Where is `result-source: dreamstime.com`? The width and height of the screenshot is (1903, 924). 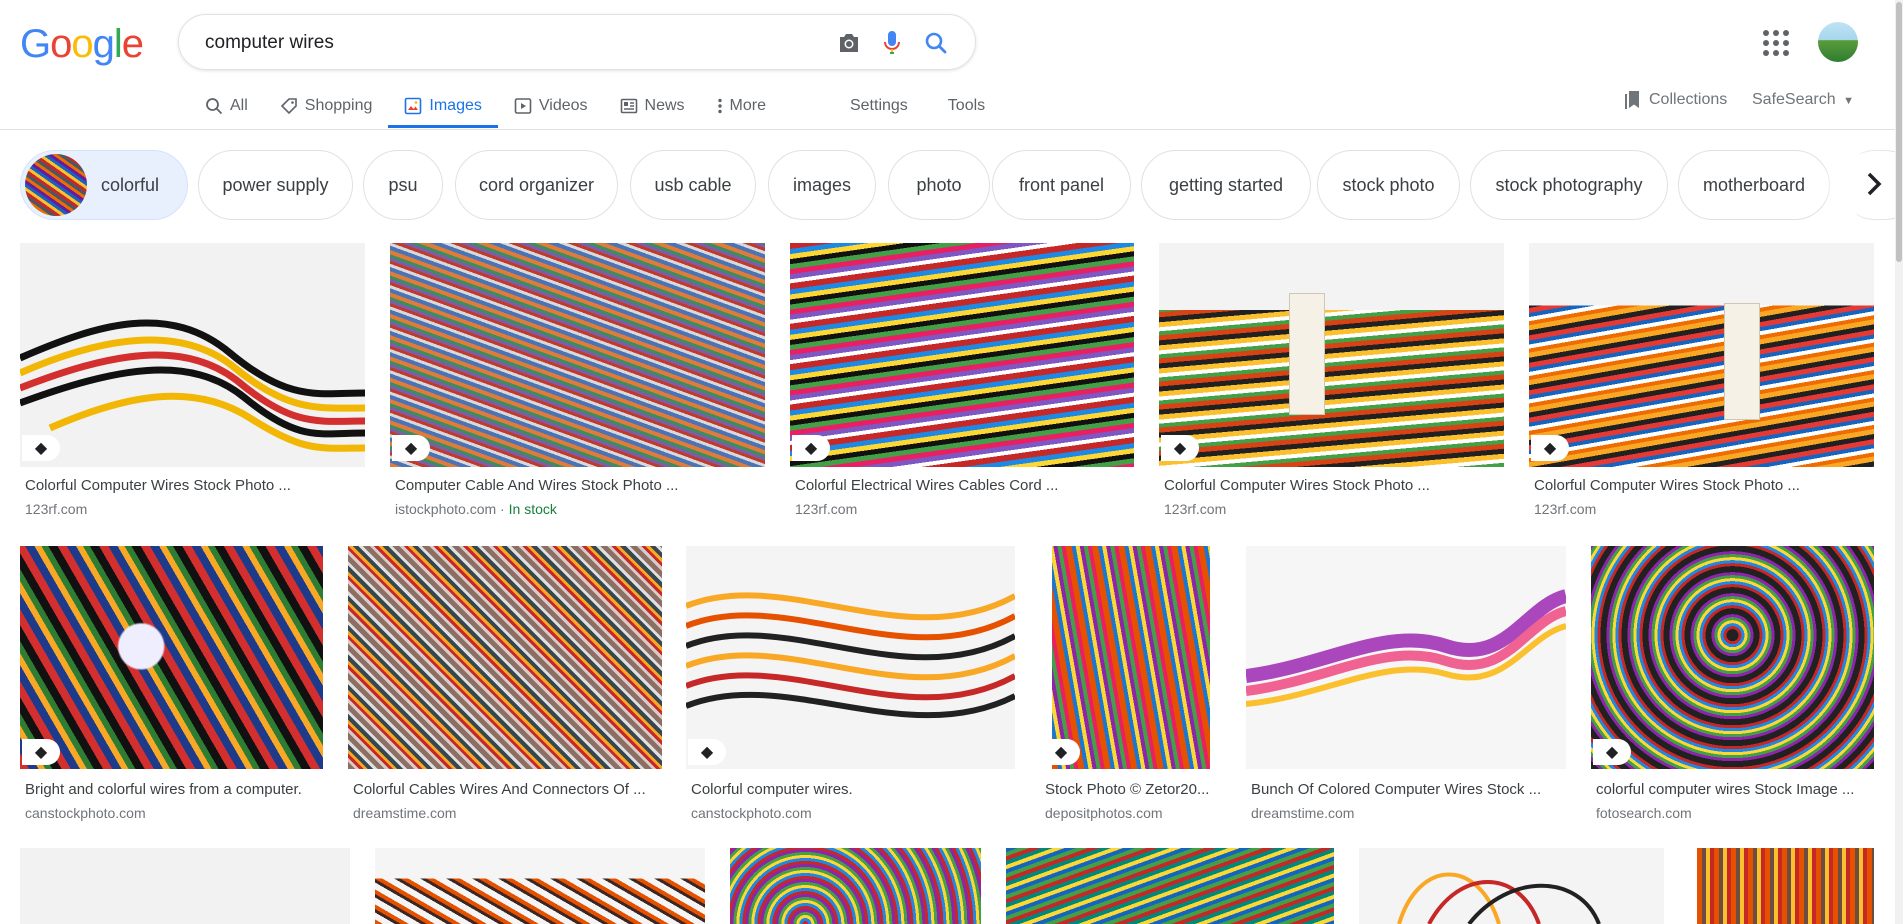 result-source: dreamstime.com is located at coordinates (1303, 813).